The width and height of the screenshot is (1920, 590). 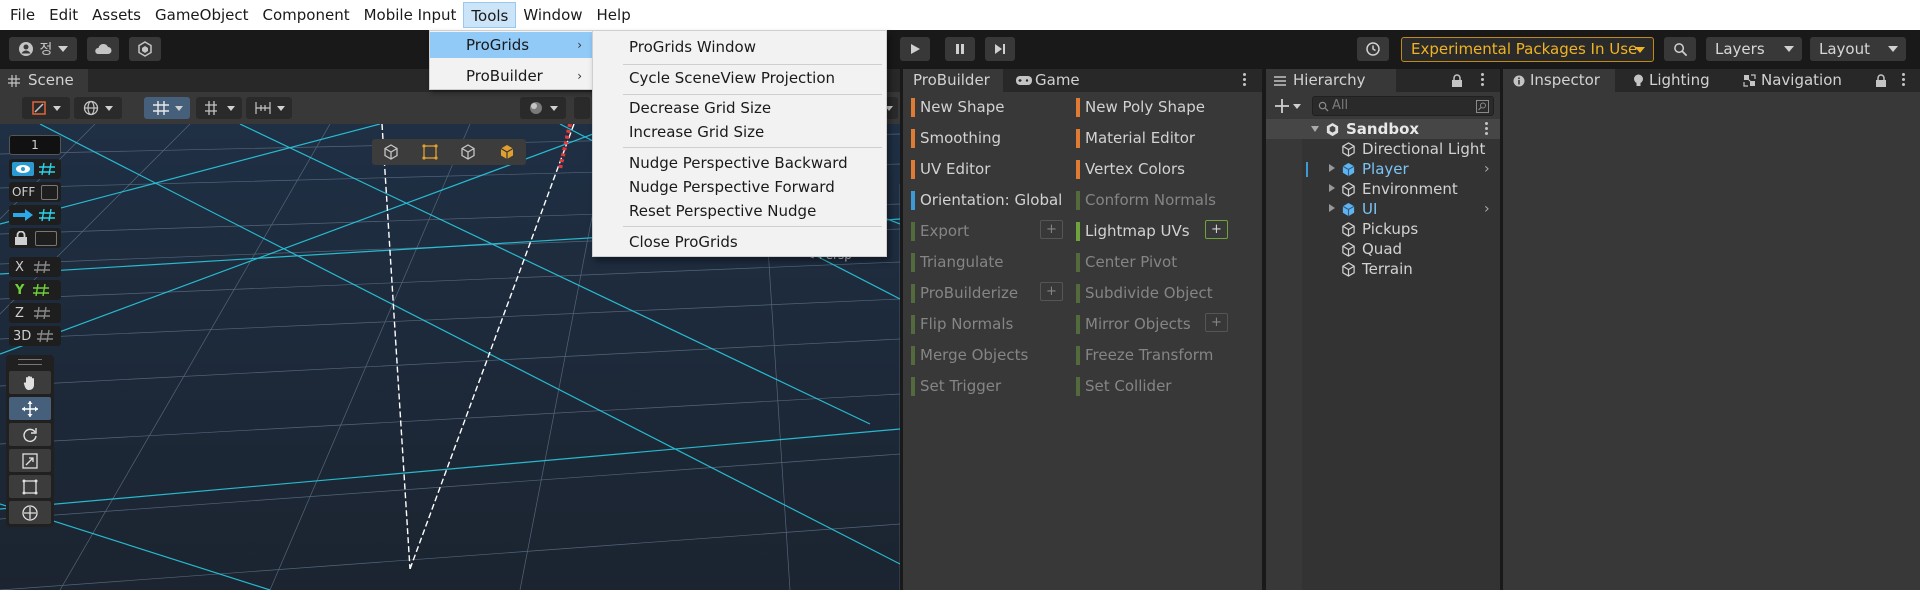 I want to click on hierarchy-row-pickups: Pickups, so click(x=1383, y=229).